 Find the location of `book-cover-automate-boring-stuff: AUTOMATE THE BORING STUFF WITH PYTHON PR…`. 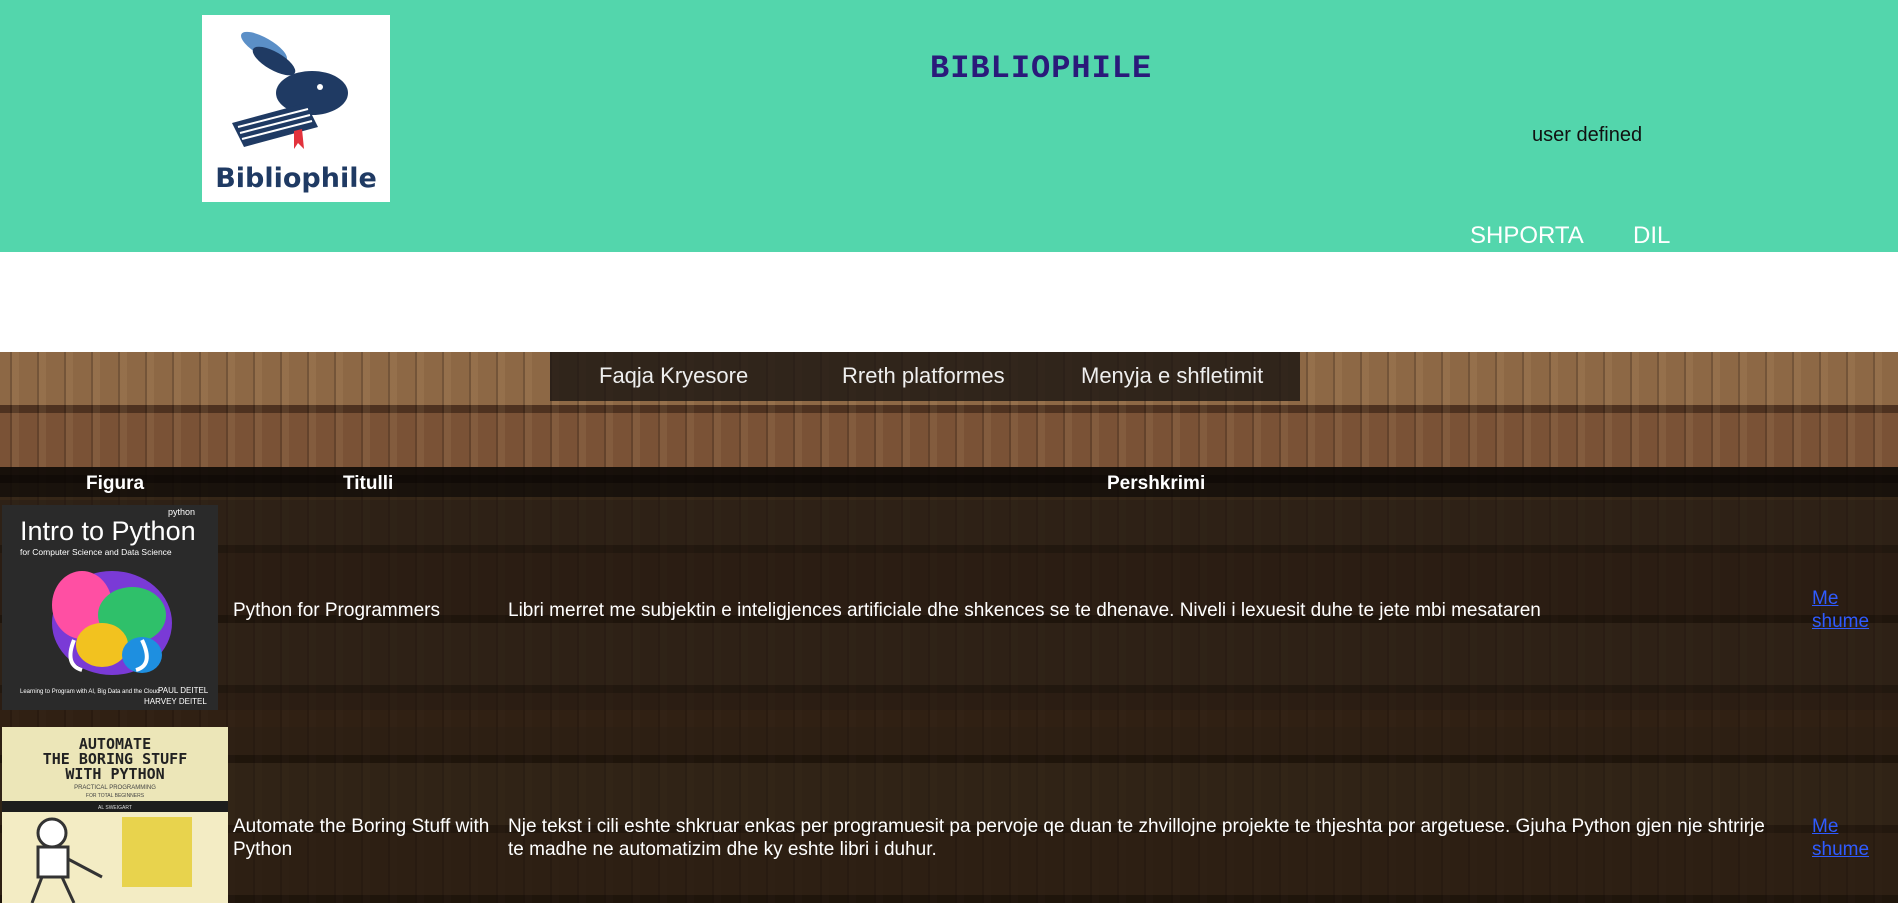

book-cover-automate-boring-stuff: AUTOMATE THE BORING STUFF WITH PYTHON PR… is located at coordinates (115, 815).